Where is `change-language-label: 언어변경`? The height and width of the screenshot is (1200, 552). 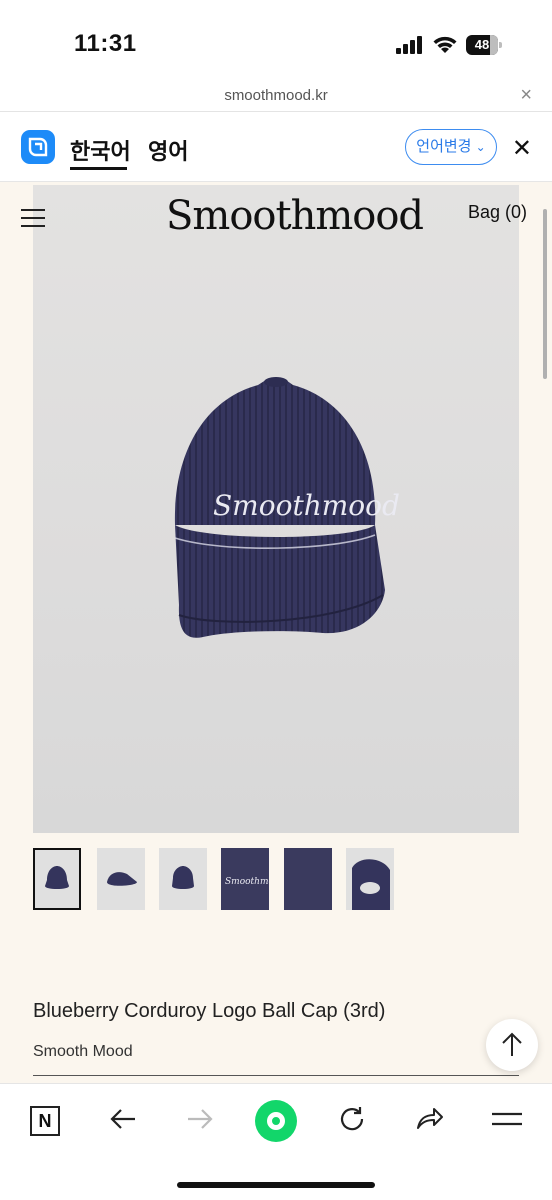
change-language-label: 언어변경 is located at coordinates (444, 146).